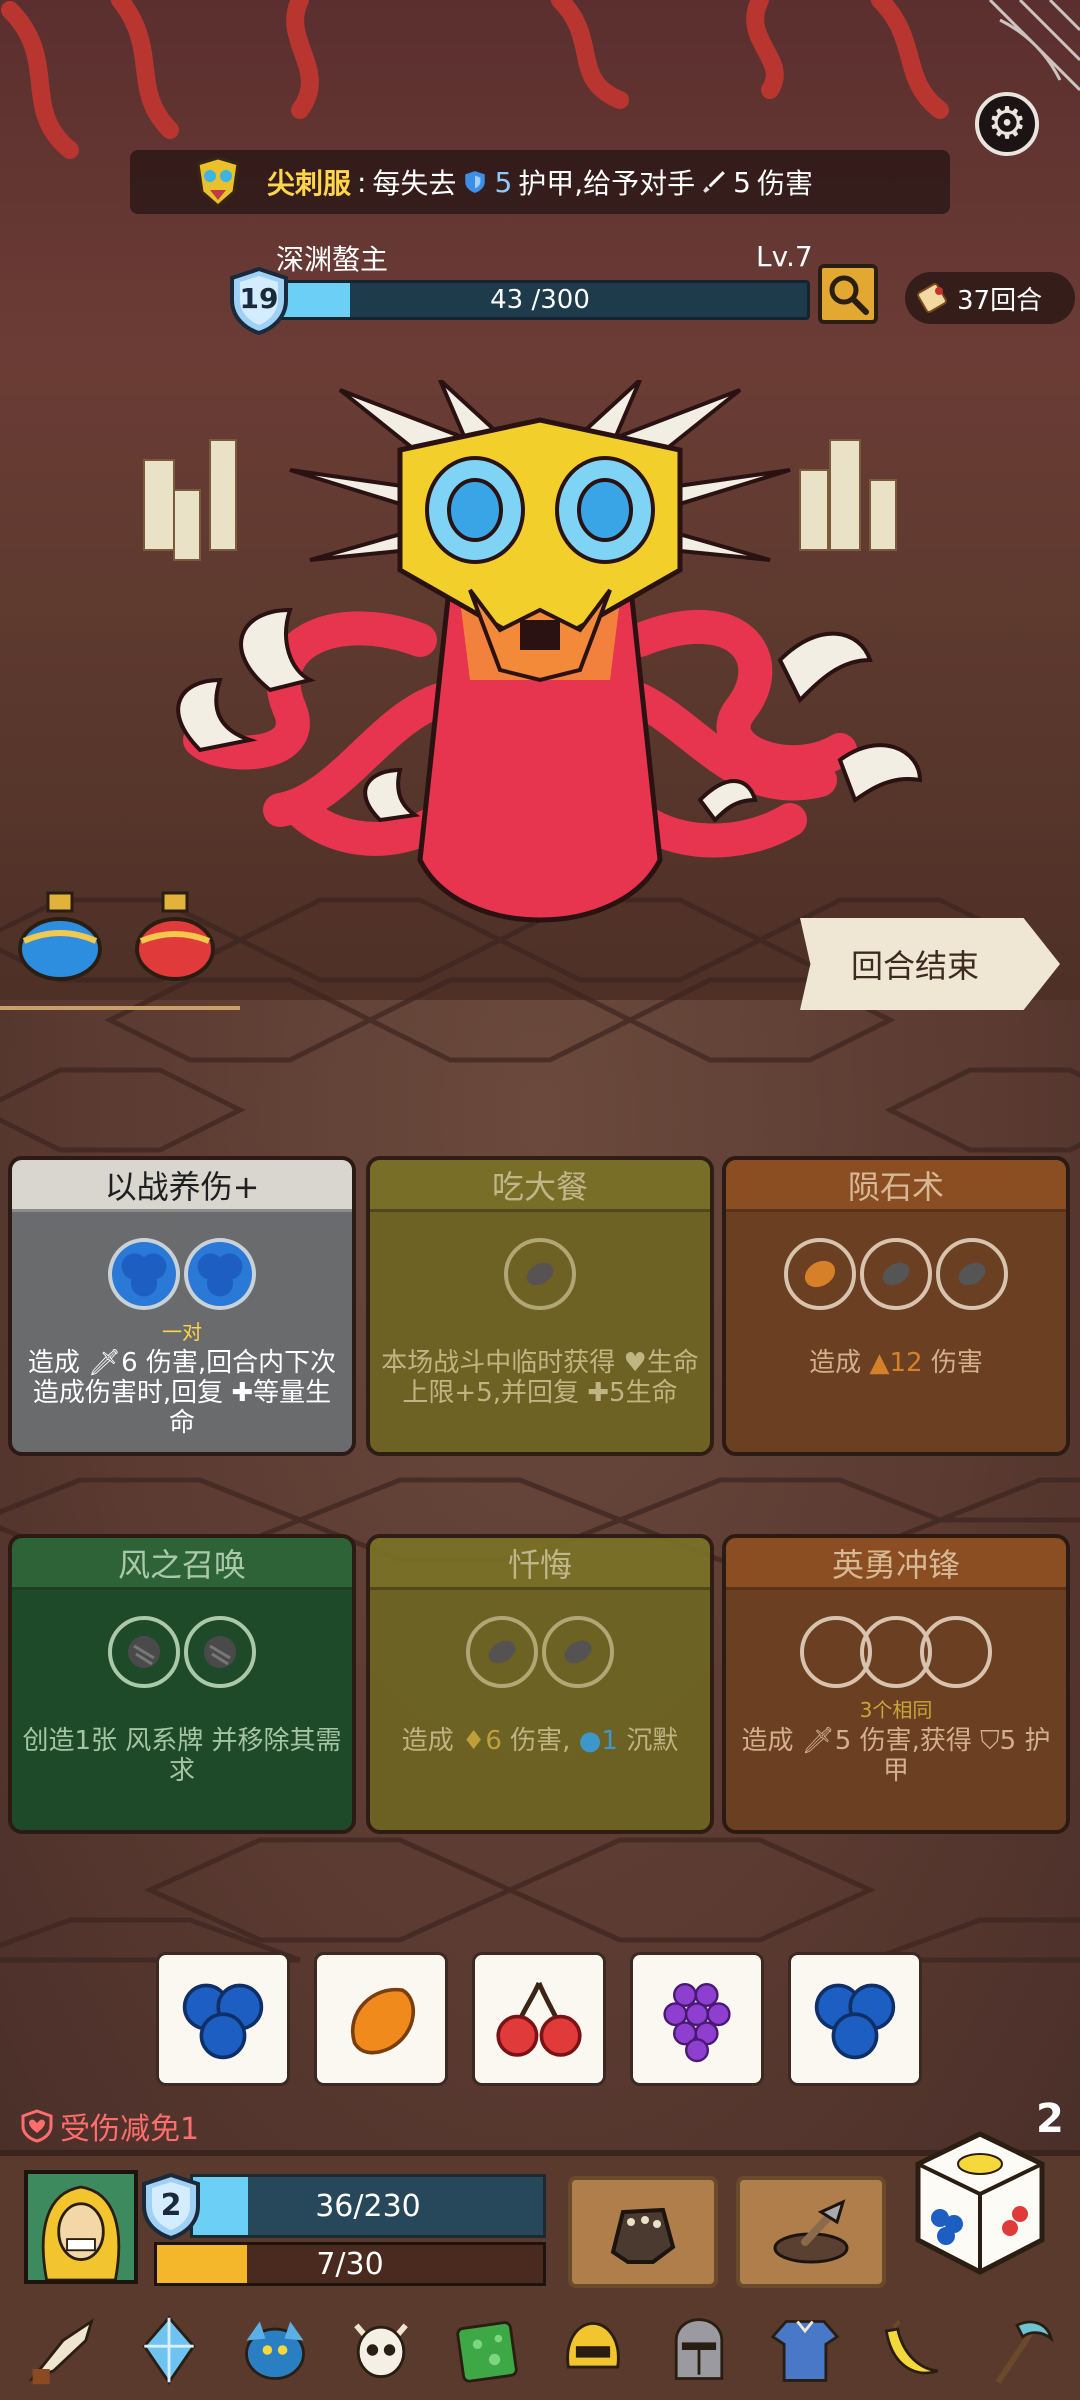 The height and width of the screenshot is (2400, 1080). I want to click on card-title: 英勇冲锋, so click(896, 1564).